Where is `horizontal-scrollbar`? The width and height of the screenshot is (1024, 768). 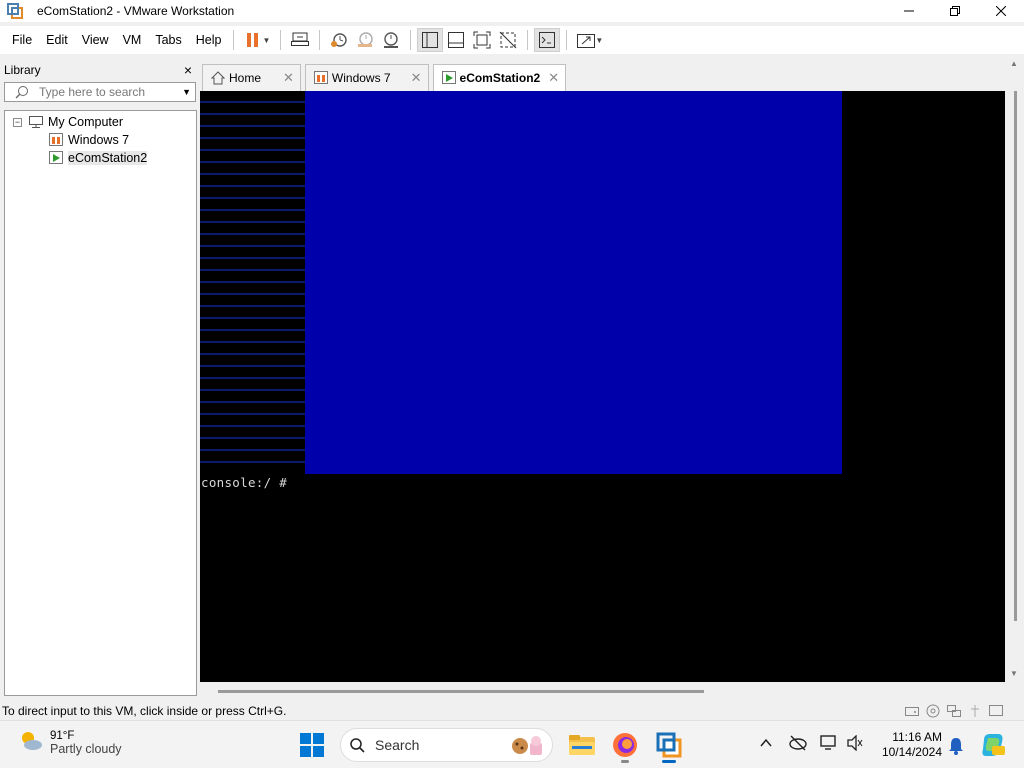 horizontal-scrollbar is located at coordinates (602, 691).